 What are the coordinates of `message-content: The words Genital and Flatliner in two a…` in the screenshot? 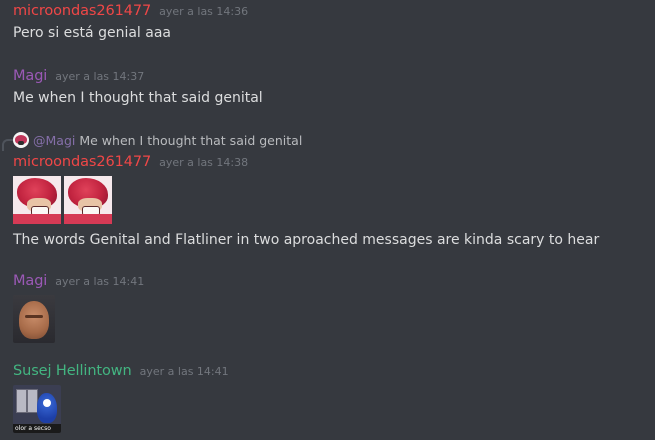 It's located at (306, 240).